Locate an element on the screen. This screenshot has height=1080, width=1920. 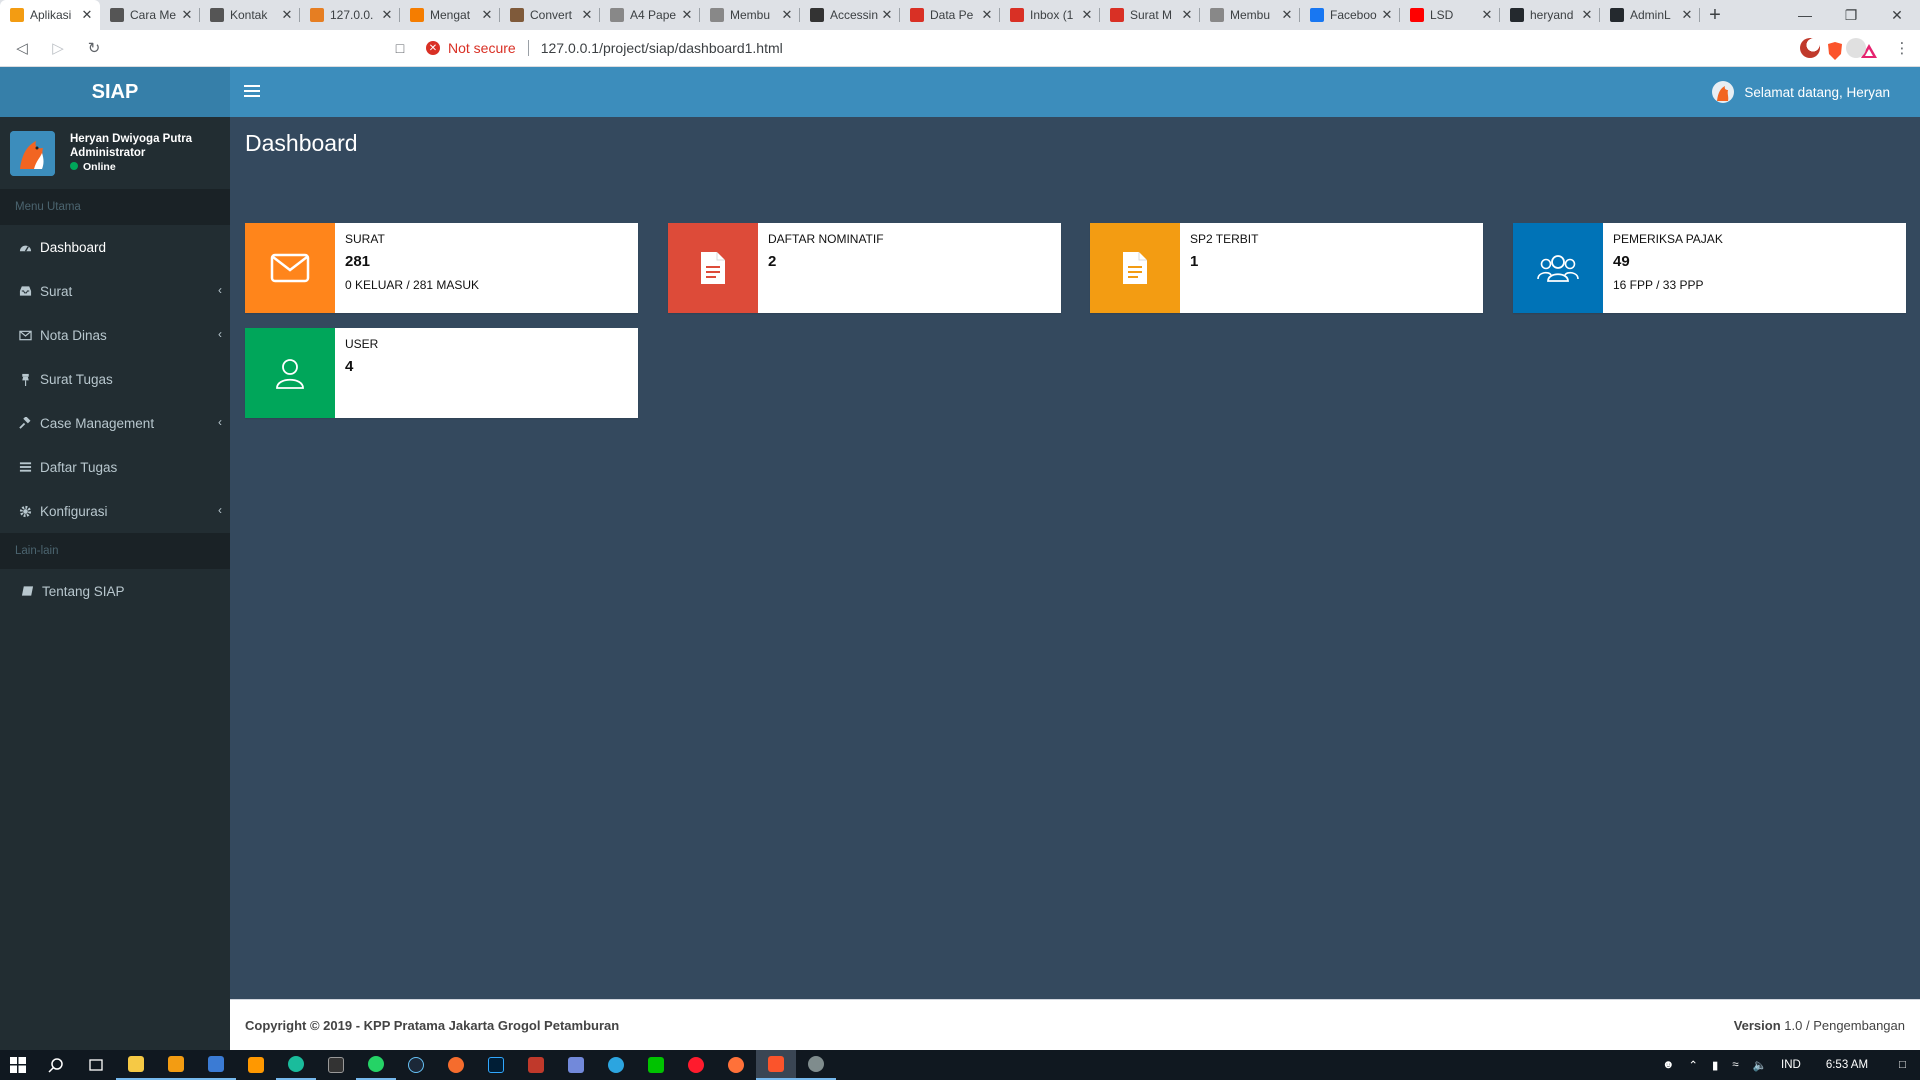
browser-tab: AdminL ✕ is located at coordinates (1650, 15).